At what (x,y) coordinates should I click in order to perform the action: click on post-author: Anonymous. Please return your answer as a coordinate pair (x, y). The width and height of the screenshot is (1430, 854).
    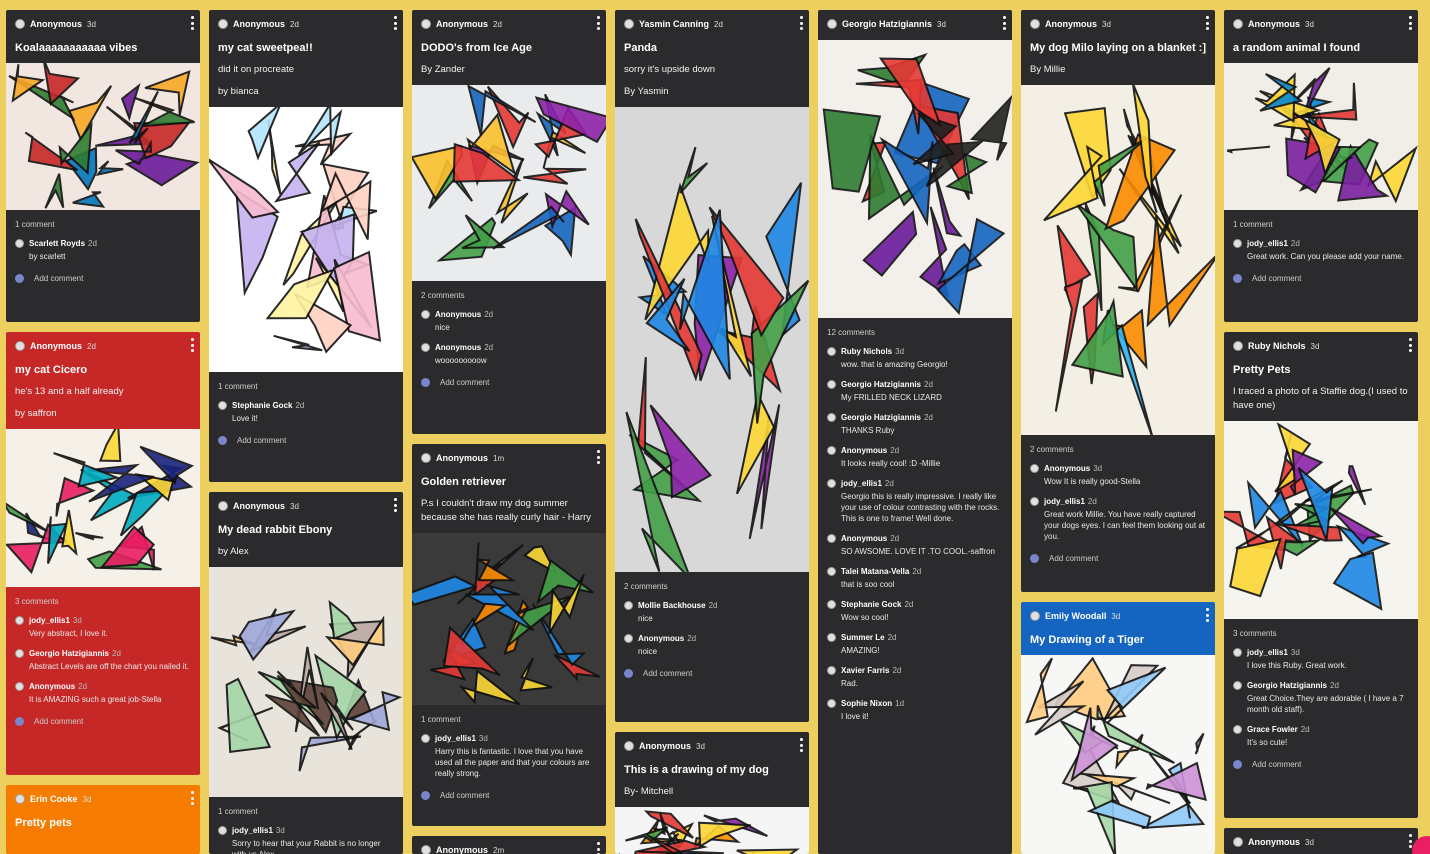
    Looking at the image, I should click on (462, 458).